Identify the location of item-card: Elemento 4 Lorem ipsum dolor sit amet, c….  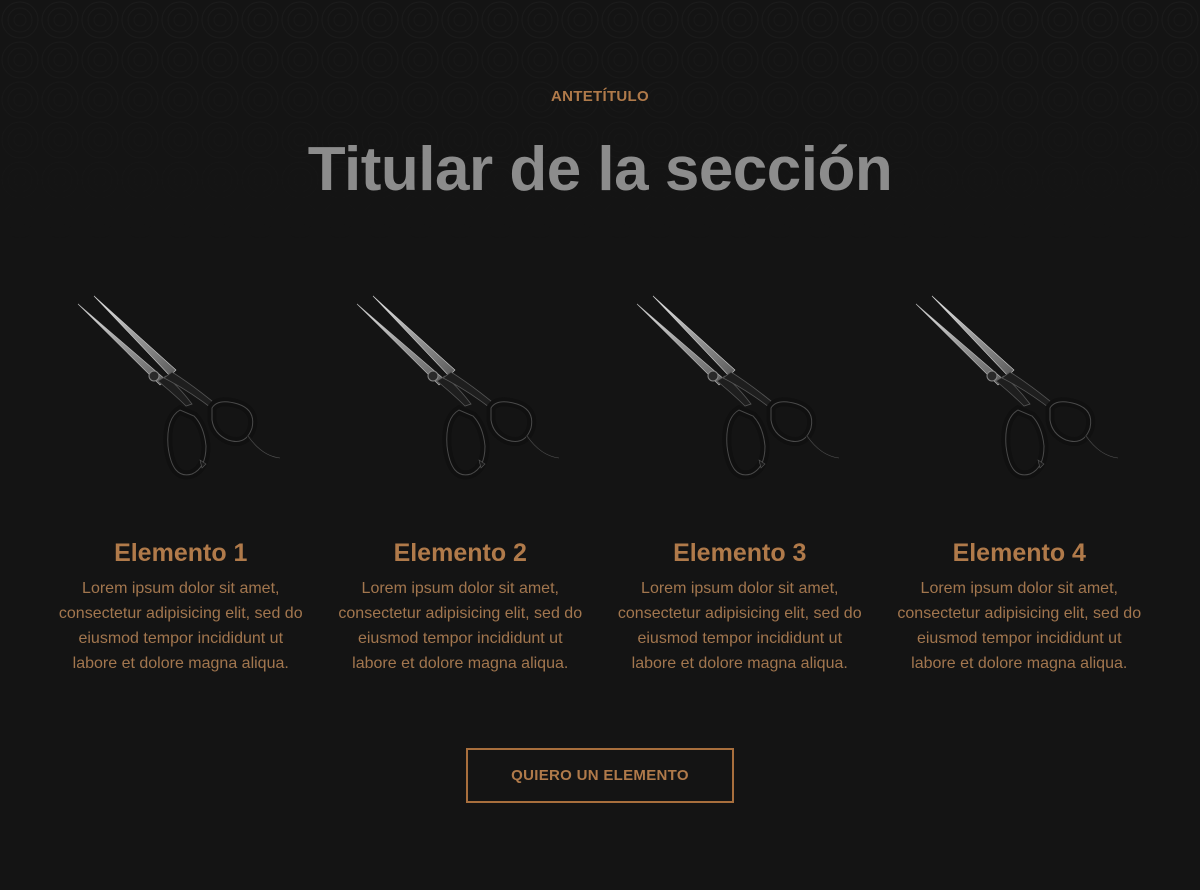
(1020, 481).